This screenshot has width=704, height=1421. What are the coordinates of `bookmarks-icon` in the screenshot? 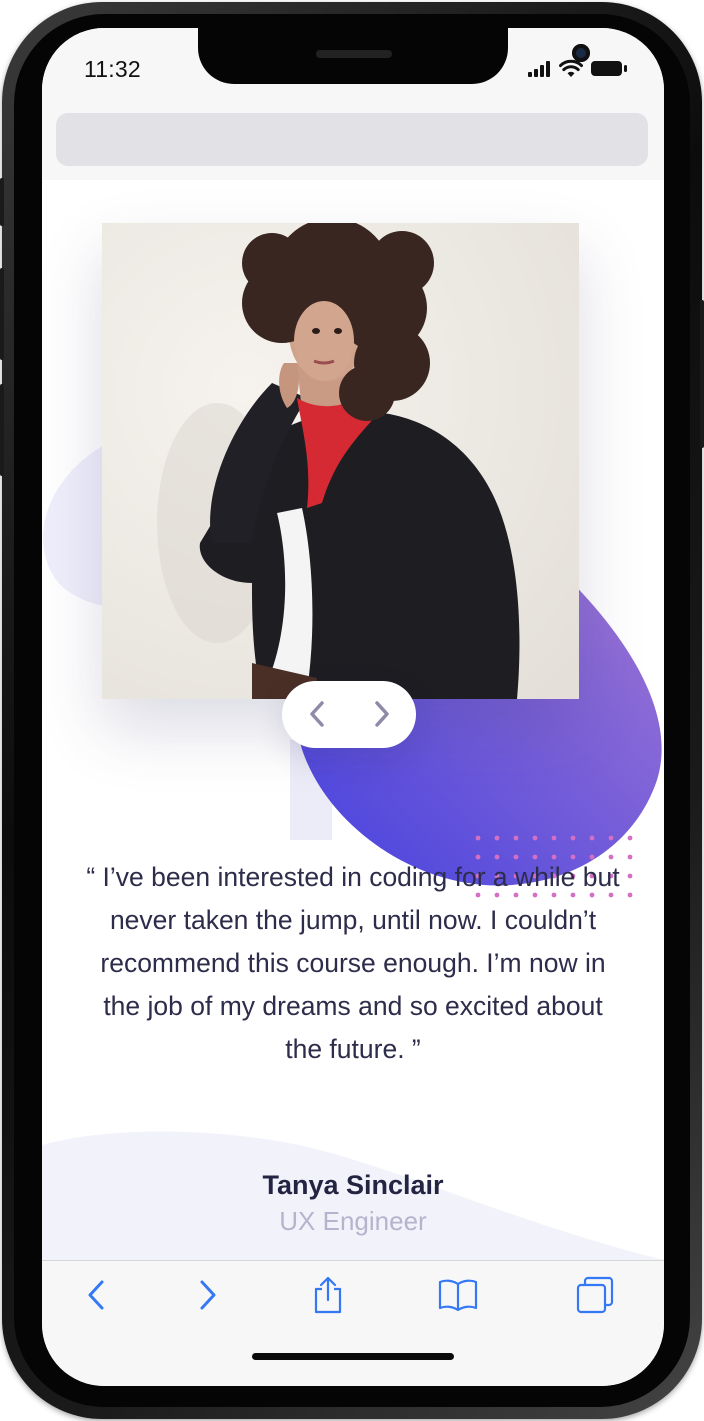 It's located at (458, 1295).